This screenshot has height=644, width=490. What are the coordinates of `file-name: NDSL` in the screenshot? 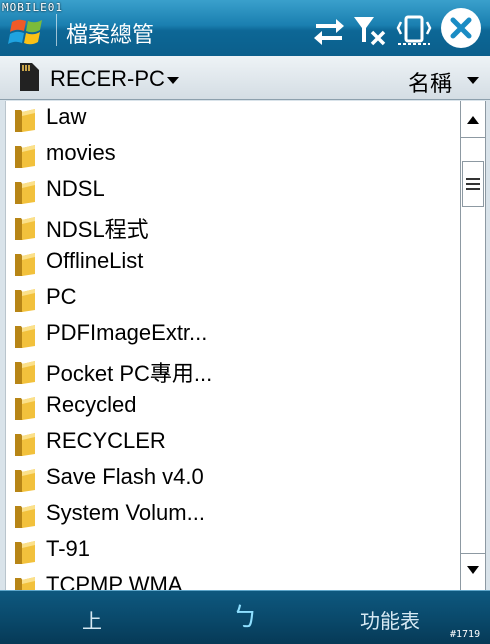 It's located at (75, 188).